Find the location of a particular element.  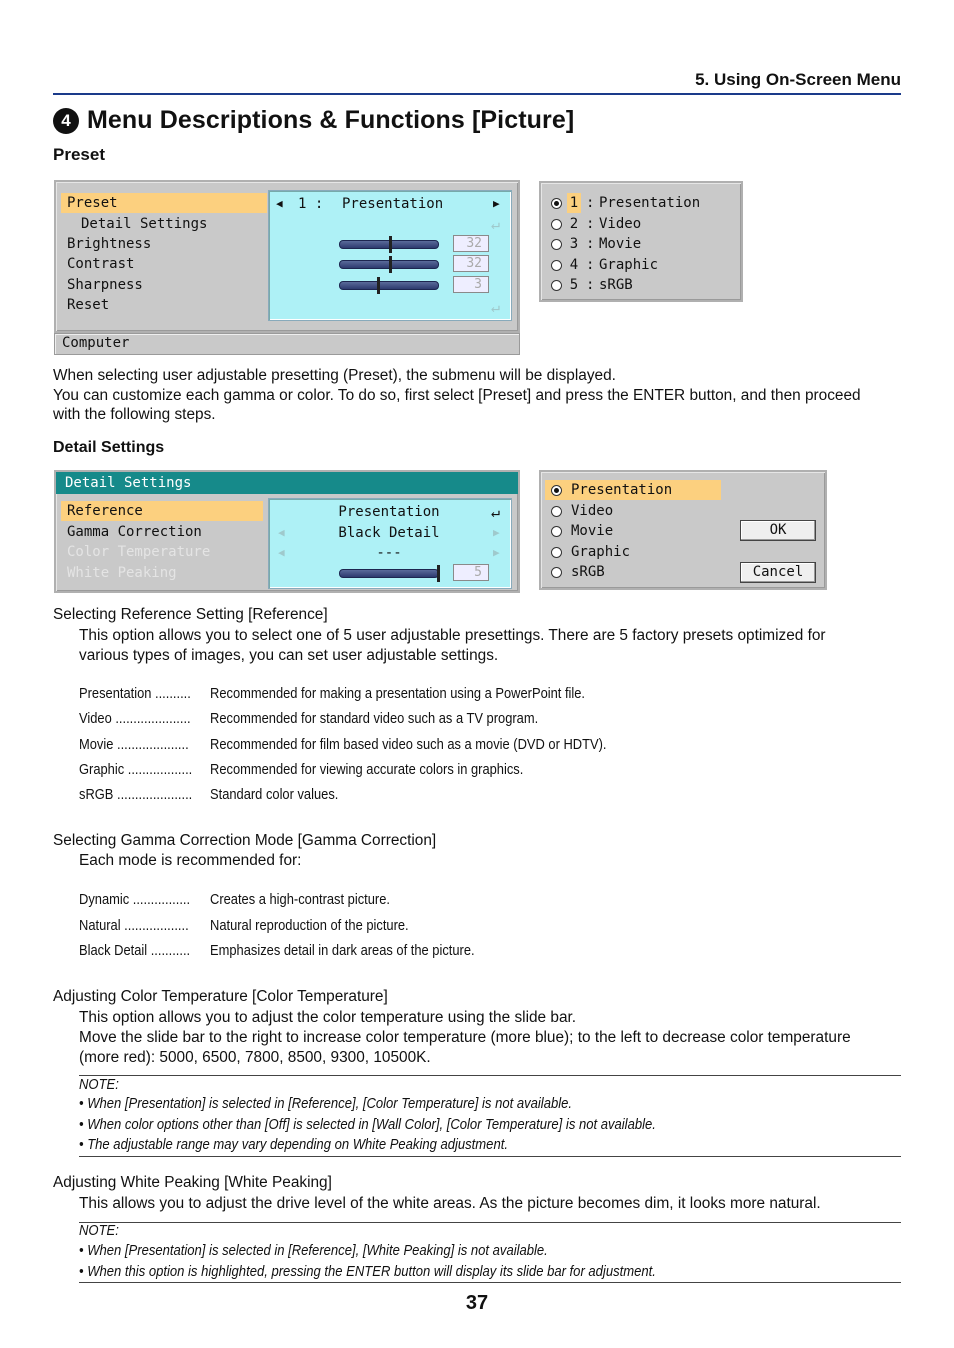

reference-option-label: Presentation is located at coordinates (621, 490).